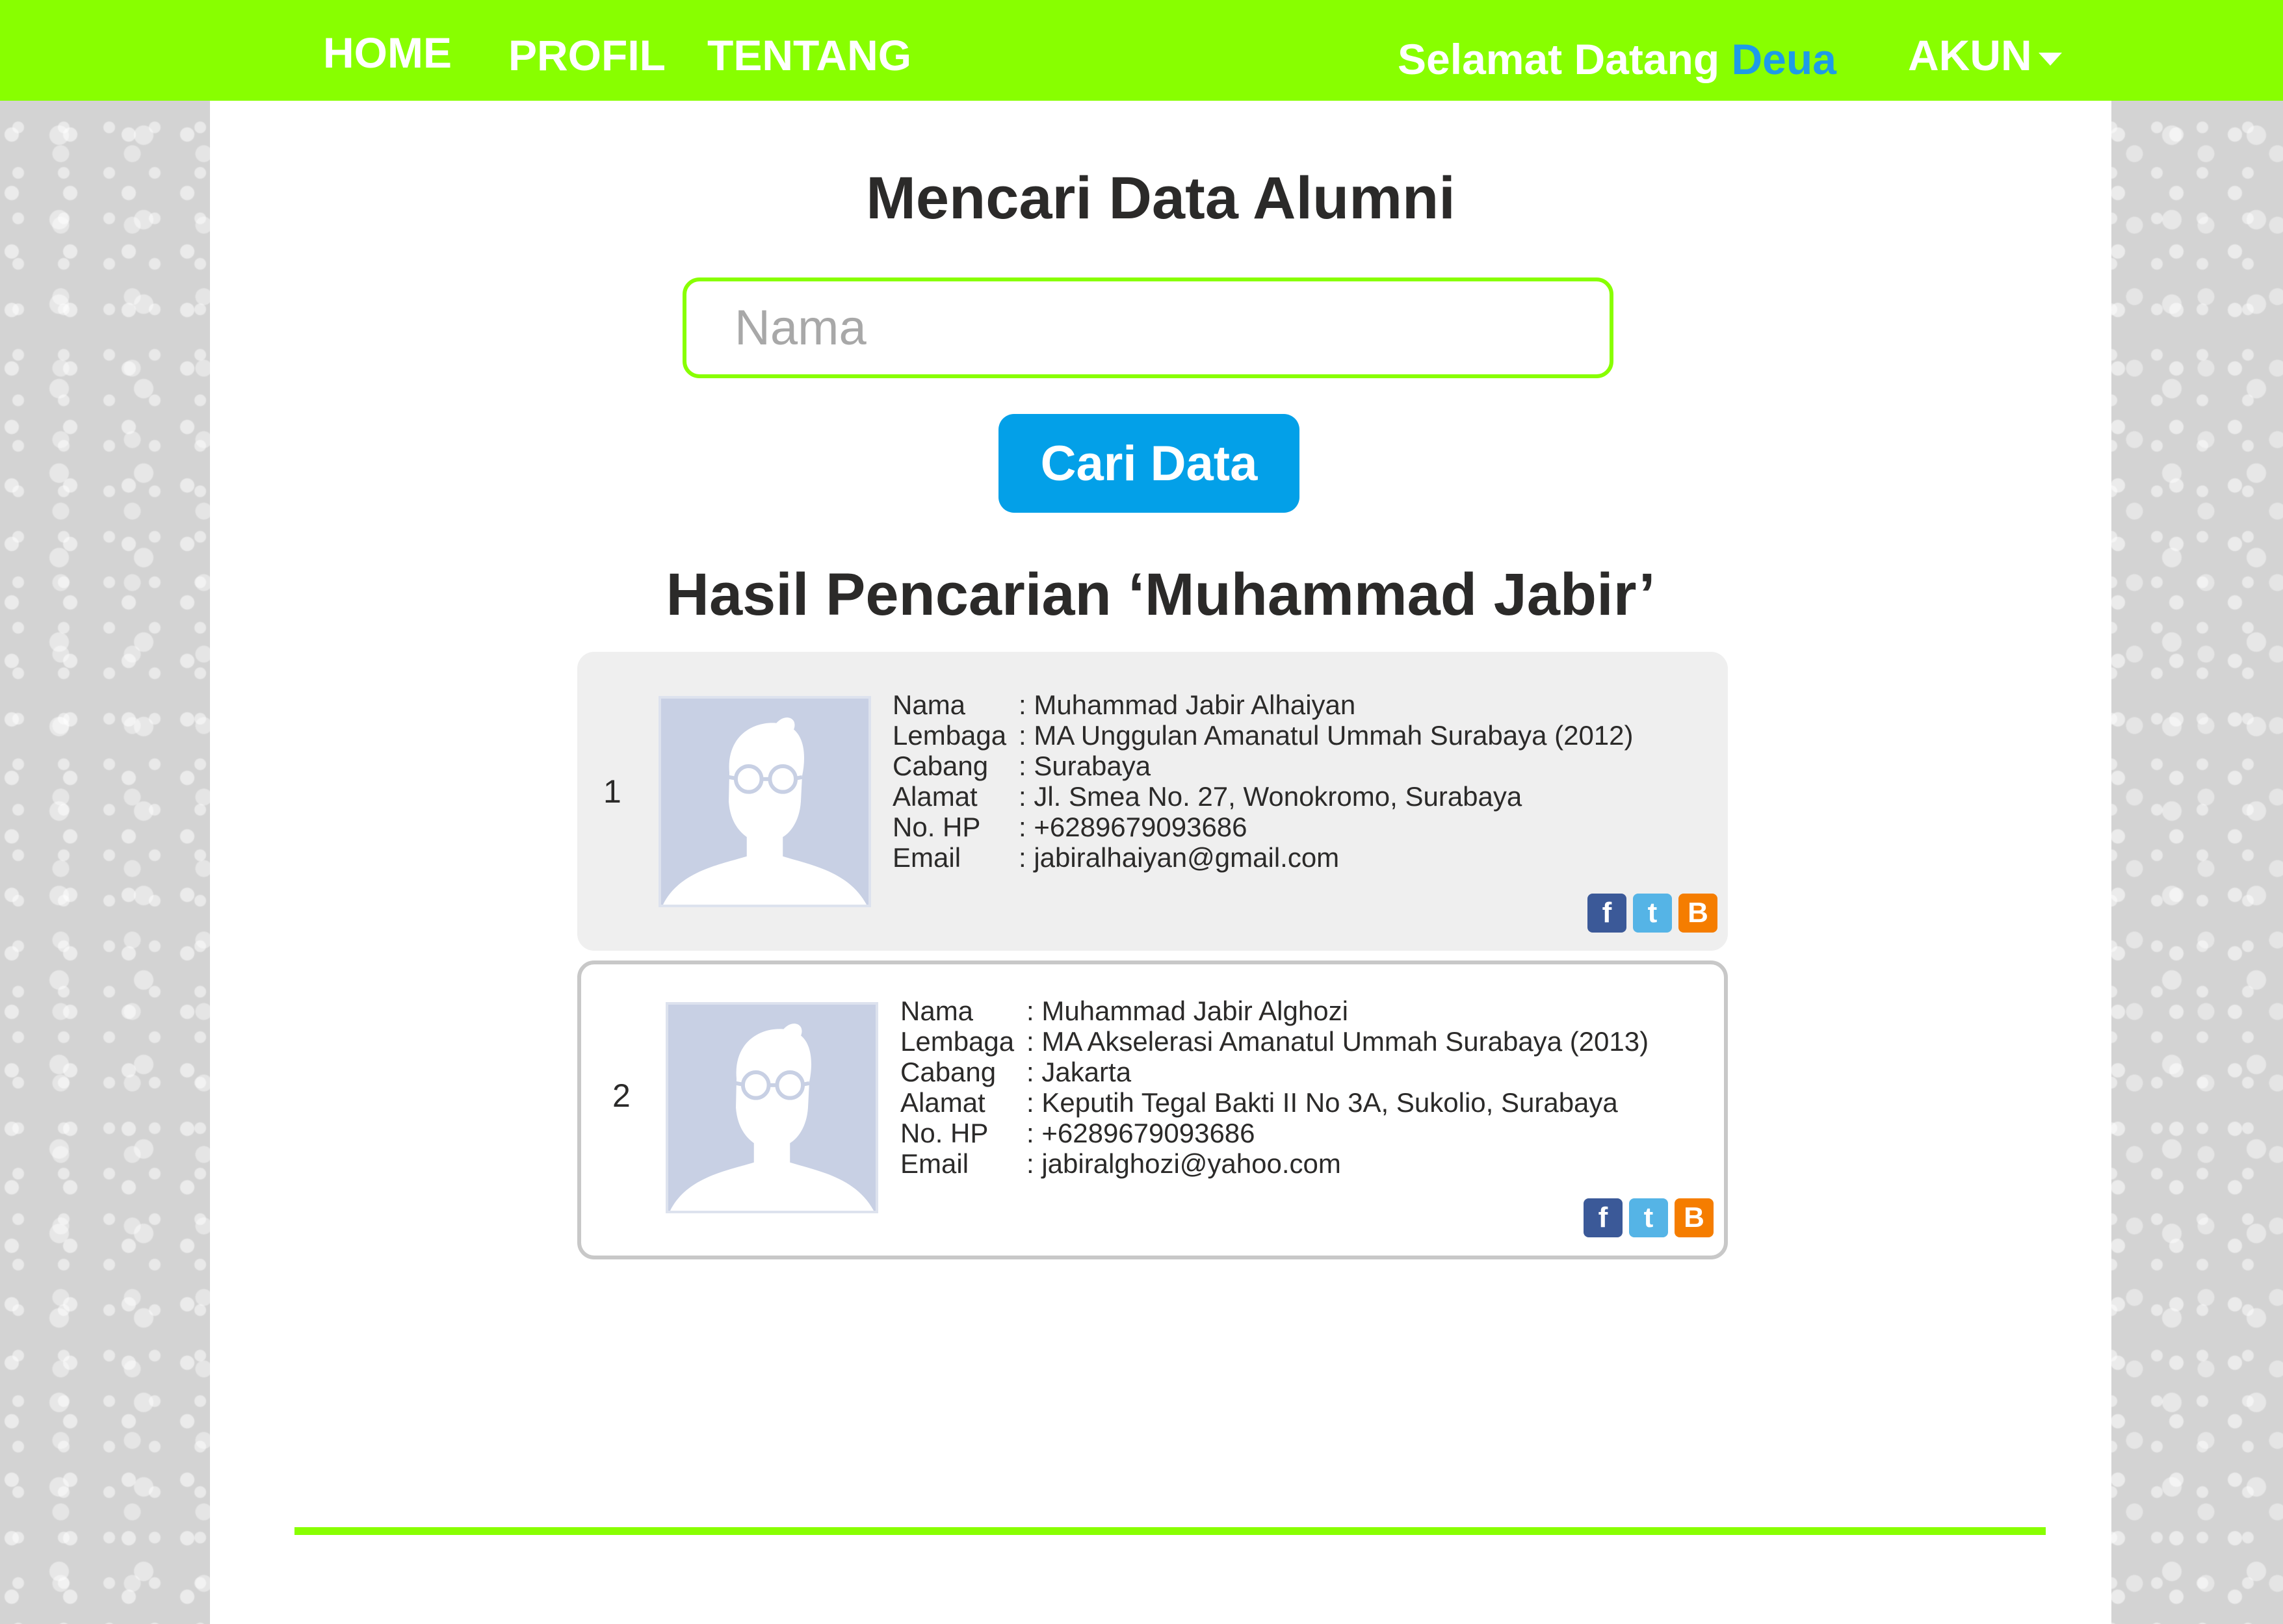 The image size is (2283, 1624). Describe the element at coordinates (1270, 796) in the screenshot. I see `value-alamat: : Jl. Smea No. 27, Wonokromo, Surabaya` at that location.